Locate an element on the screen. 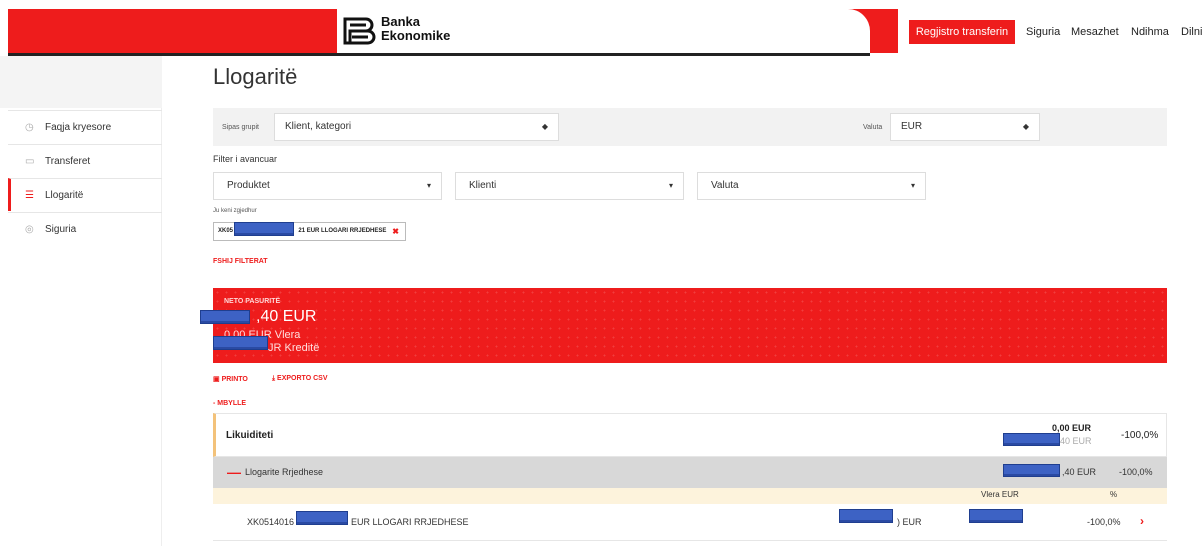  page-title: Llogaritë is located at coordinates (255, 76).